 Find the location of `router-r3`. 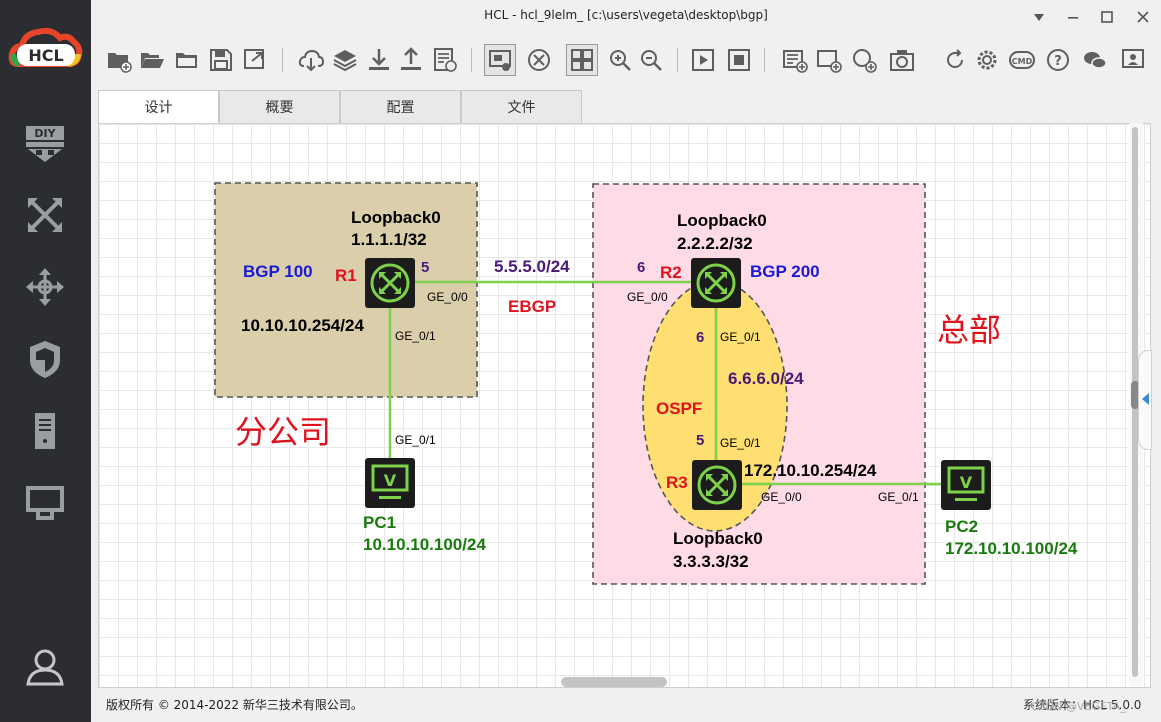

router-r3 is located at coordinates (717, 485).